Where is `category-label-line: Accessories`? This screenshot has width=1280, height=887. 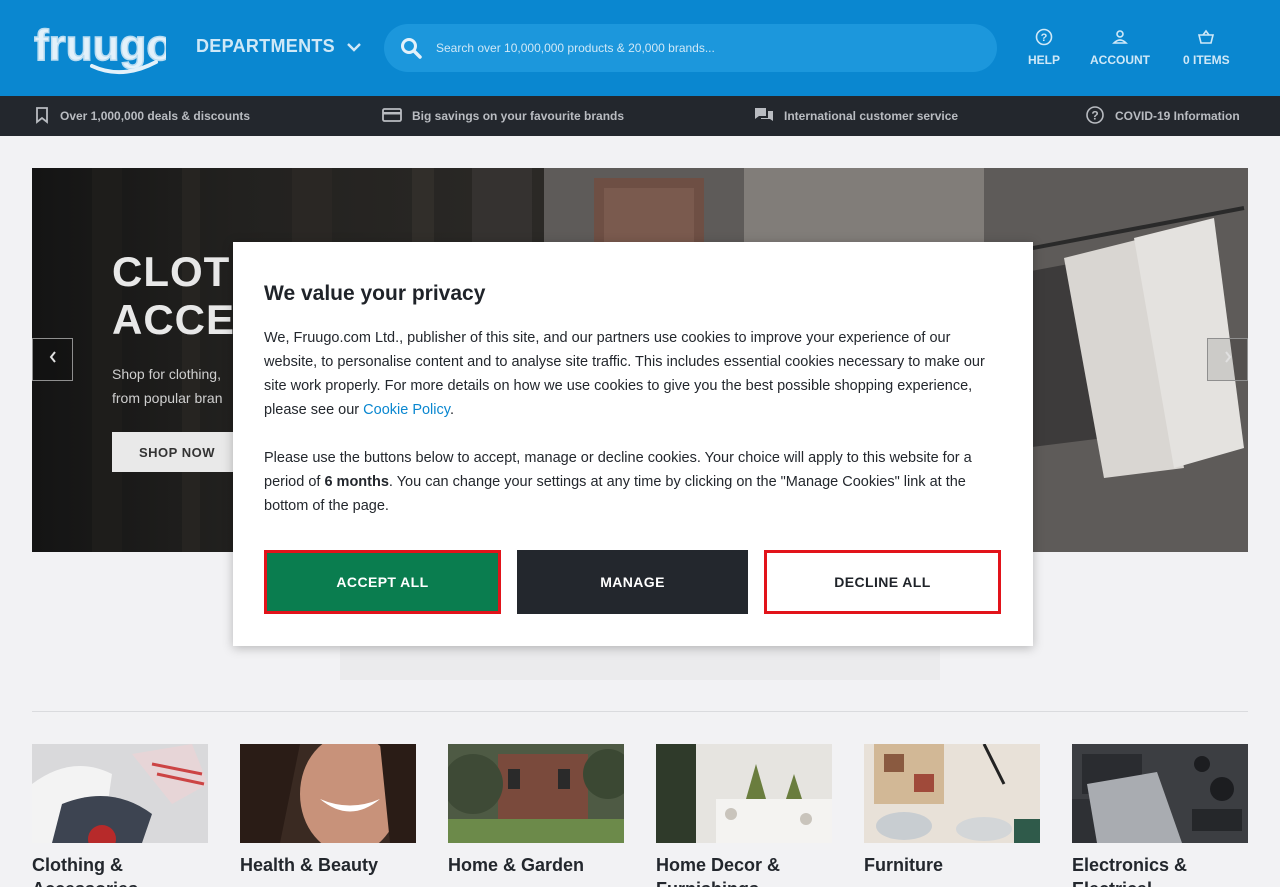 category-label-line: Accessories is located at coordinates (120, 882).